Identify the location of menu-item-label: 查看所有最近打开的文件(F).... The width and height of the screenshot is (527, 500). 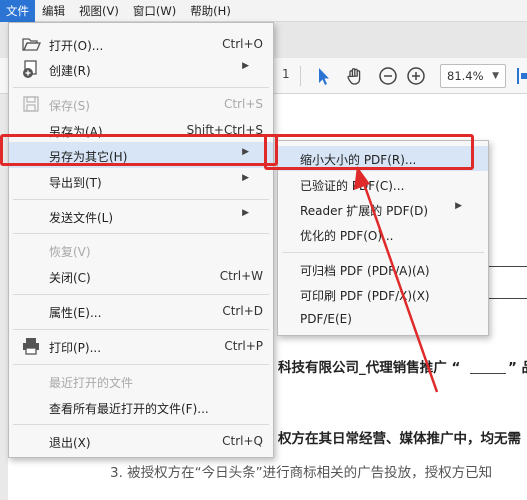
(129, 409).